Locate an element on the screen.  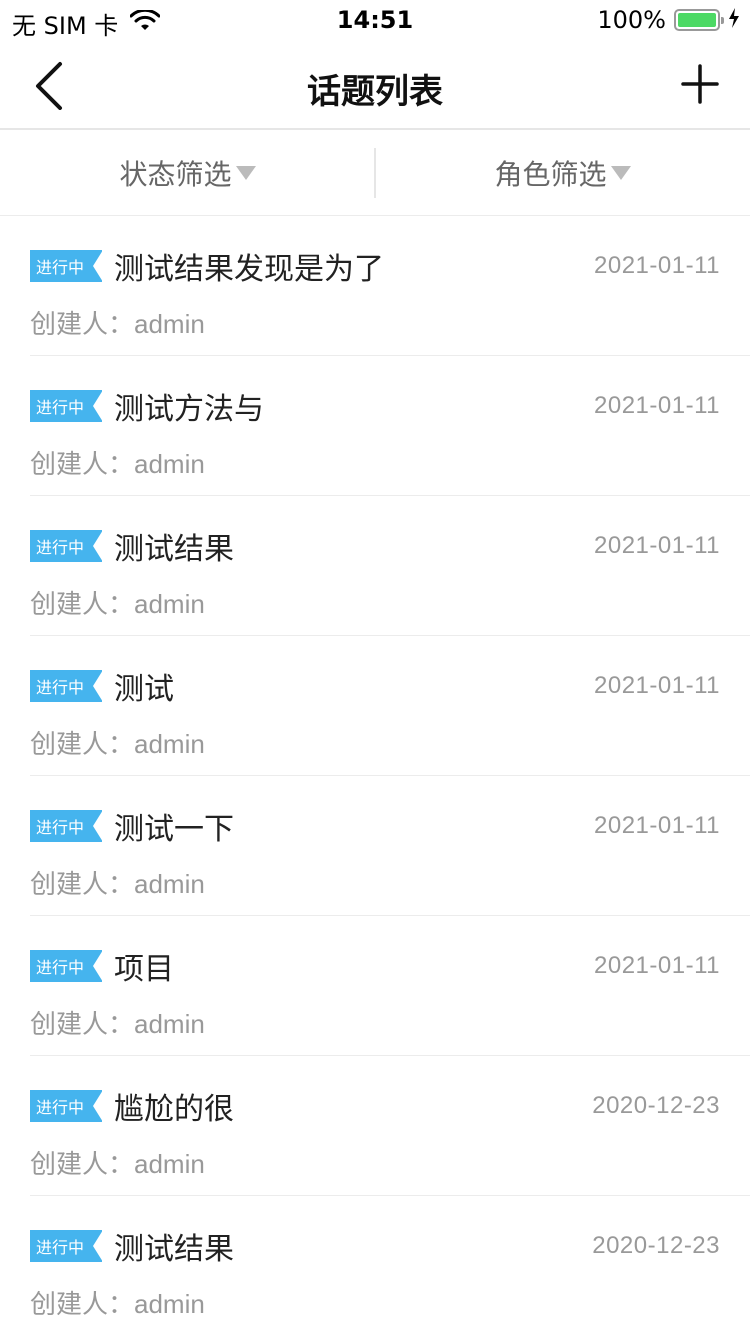
plus-icon is located at coordinates (700, 84).